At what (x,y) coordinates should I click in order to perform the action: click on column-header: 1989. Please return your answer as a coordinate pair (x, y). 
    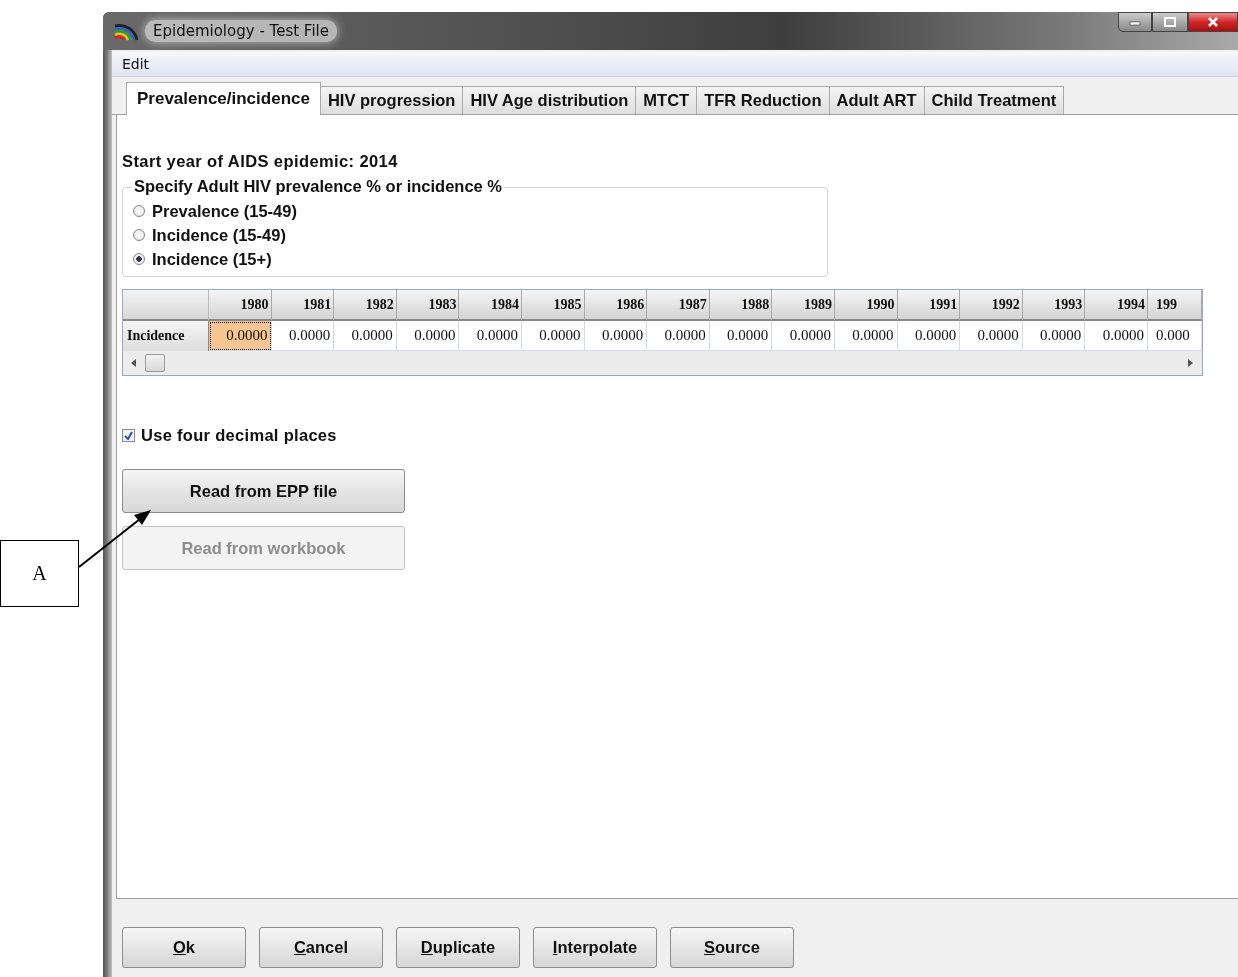
    Looking at the image, I should click on (803, 305).